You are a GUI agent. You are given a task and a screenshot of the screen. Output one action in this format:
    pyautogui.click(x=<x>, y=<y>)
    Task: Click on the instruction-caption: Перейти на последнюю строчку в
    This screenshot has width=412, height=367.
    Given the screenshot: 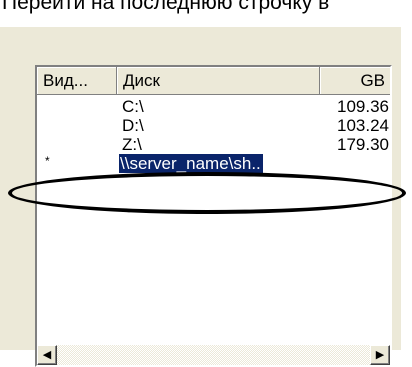 What is the action you would take?
    pyautogui.click(x=166, y=7)
    